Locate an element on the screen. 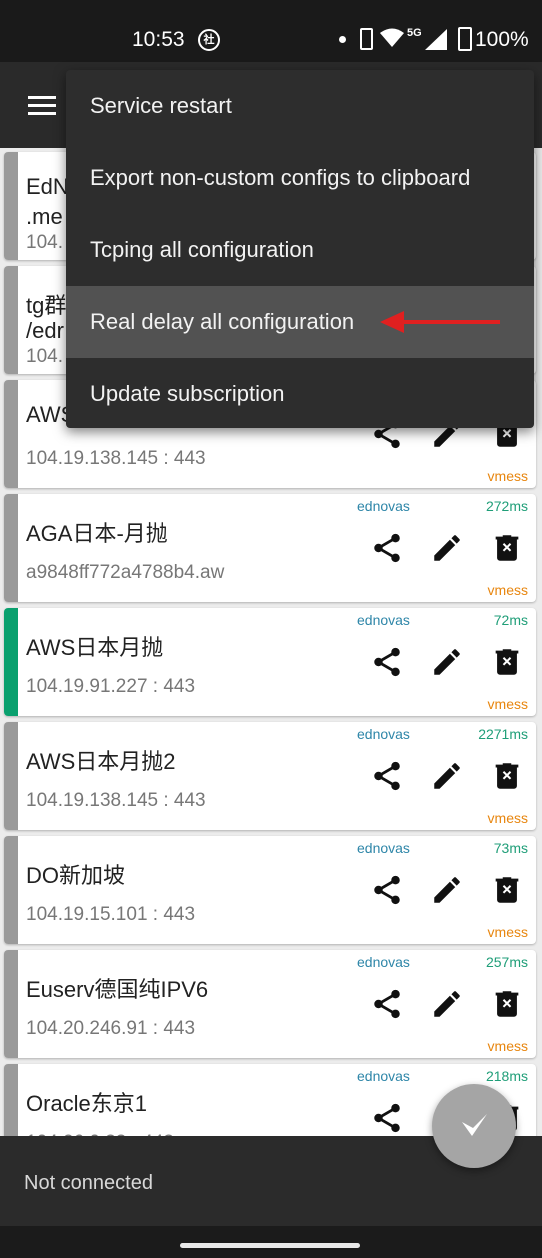 The image size is (542, 1258). menu-item-tcping-all-configuration: Tcping all configuration is located at coordinates (300, 250).